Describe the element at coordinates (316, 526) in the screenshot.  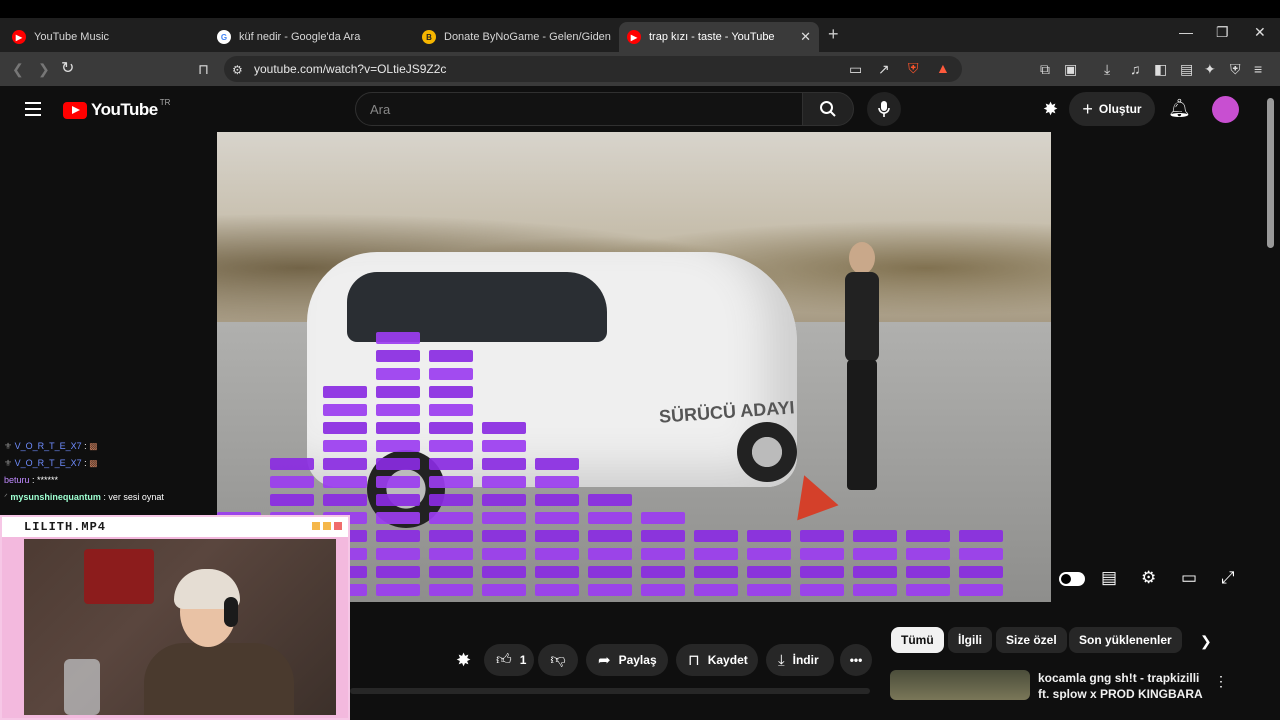
I see `minimize-icon` at that location.